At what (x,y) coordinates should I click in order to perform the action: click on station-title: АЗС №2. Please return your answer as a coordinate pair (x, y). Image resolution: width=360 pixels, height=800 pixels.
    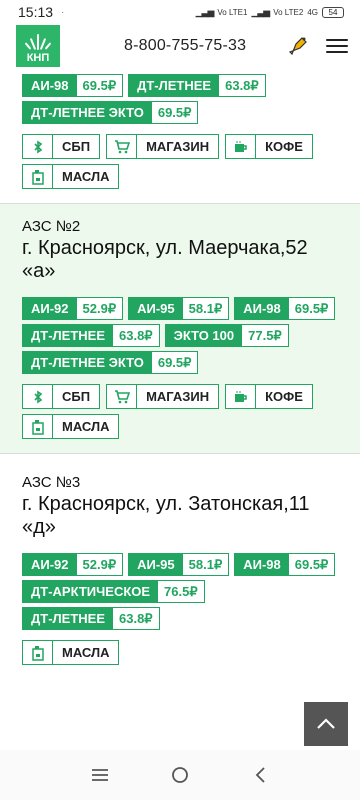
    Looking at the image, I should click on (51, 226).